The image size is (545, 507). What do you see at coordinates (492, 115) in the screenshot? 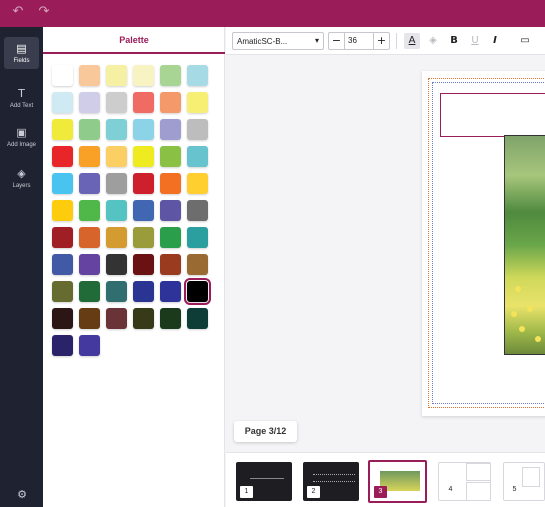
I see `text-field-box` at bounding box center [492, 115].